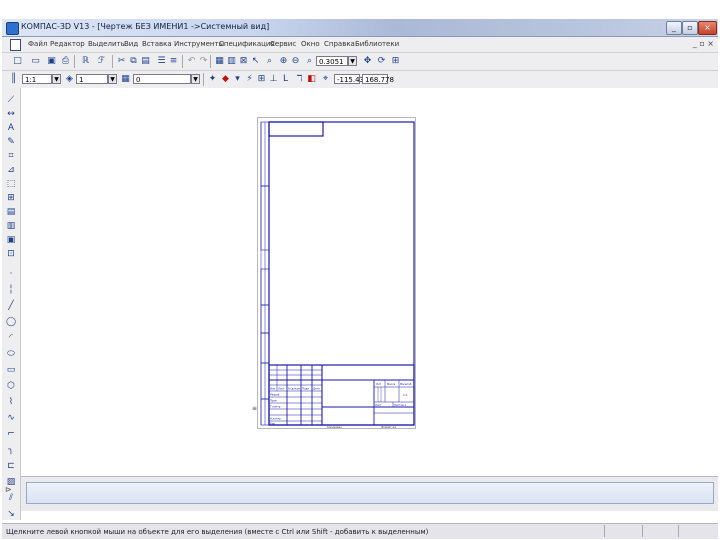  I want to click on coordinates-icon: ⌖, so click(325, 79).